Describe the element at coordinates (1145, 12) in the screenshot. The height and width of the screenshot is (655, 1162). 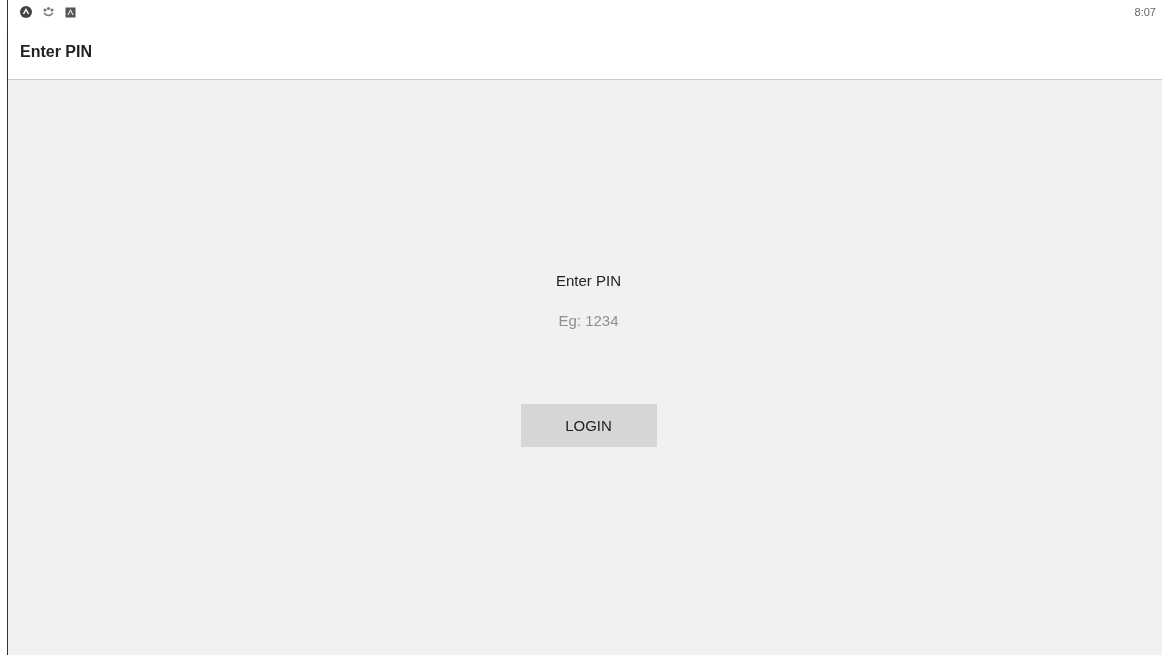
I see `clock-time: 8:07` at that location.